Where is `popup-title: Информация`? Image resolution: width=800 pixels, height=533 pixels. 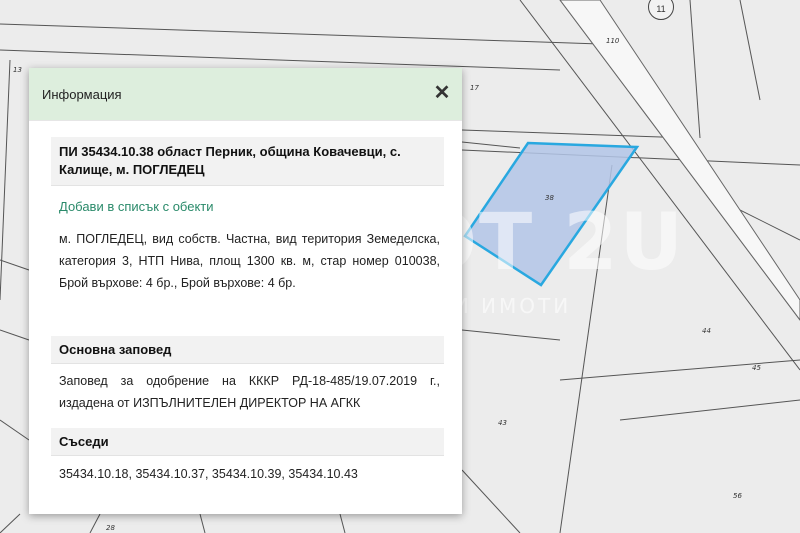
popup-title: Информация is located at coordinates (82, 94).